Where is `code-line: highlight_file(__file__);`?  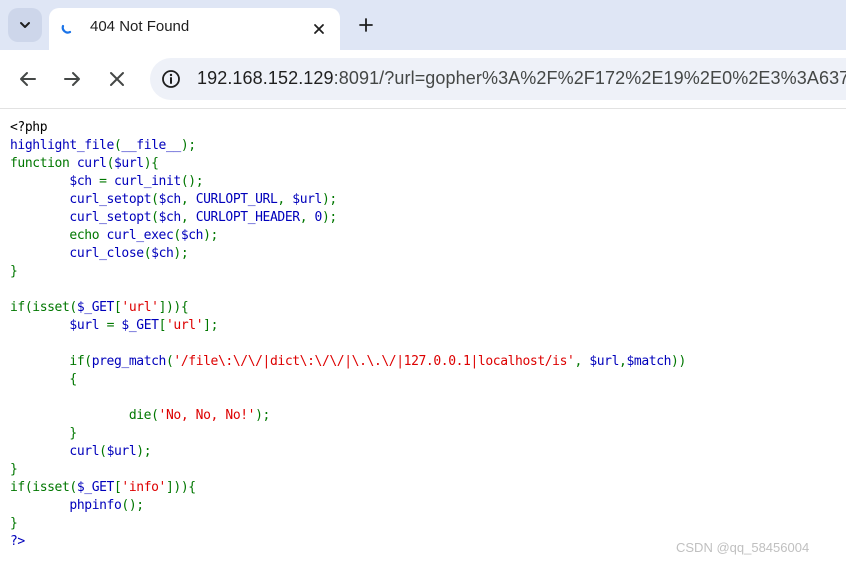
code-line: highlight_file(__file__); is located at coordinates (103, 145).